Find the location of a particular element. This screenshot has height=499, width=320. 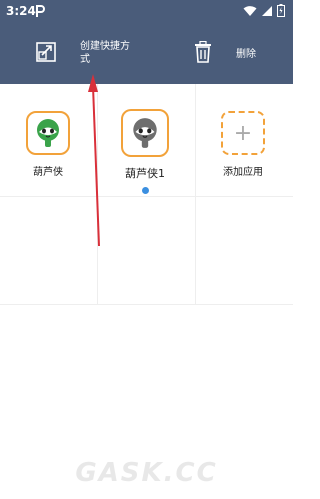

app-label: 葫芦侠 is located at coordinates (48, 172).